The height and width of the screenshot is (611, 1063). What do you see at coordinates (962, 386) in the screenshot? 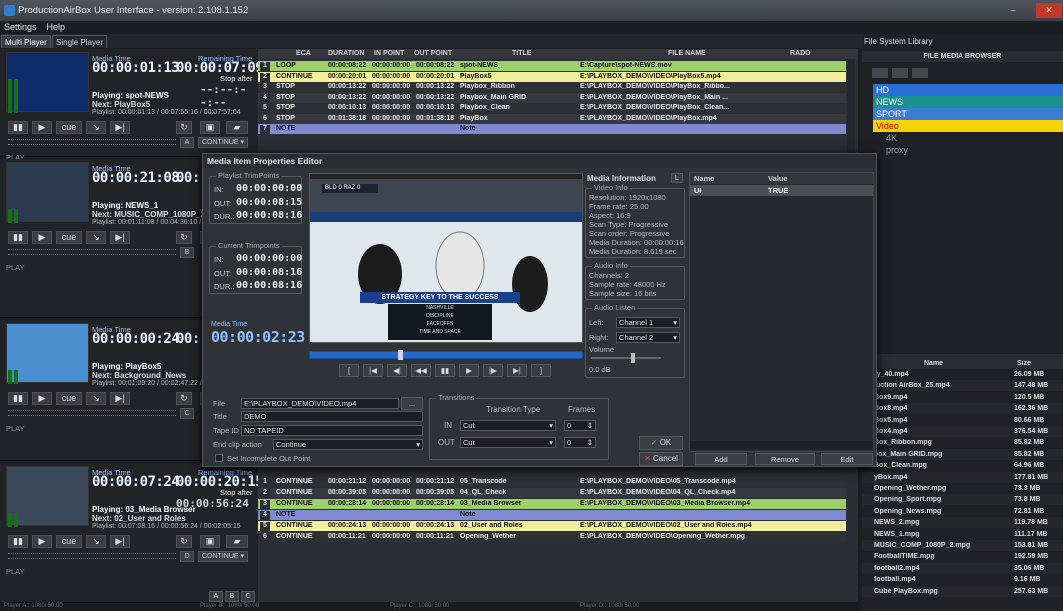
I see `file-row: luction AirBox_25.mp4 147.48 MB` at bounding box center [962, 386].